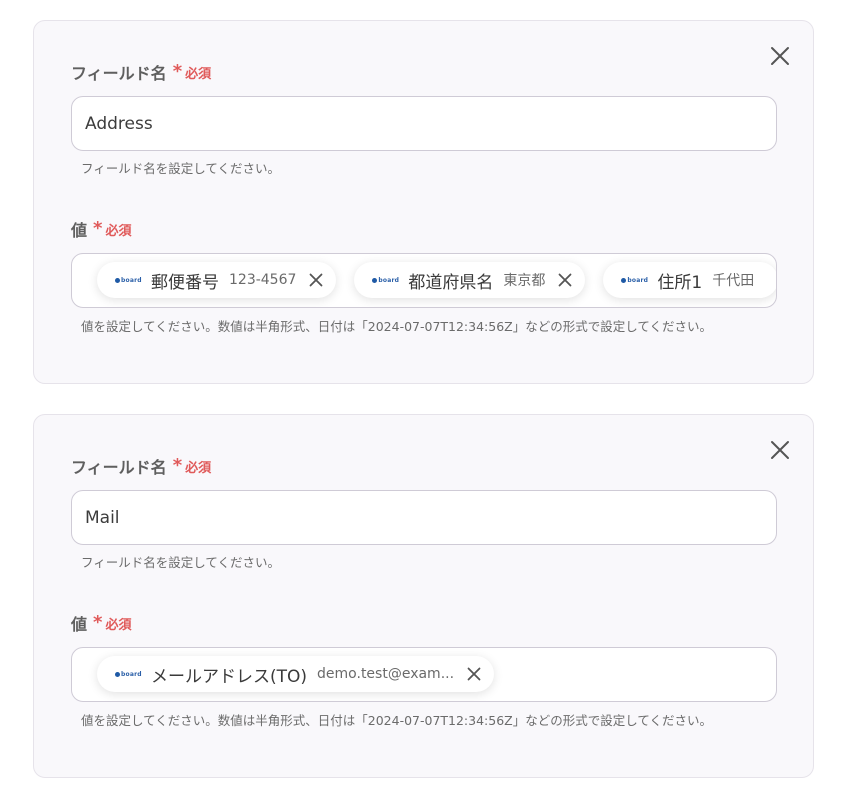  I want to click on value-chip: board 都道府県名 東京都, so click(470, 280).